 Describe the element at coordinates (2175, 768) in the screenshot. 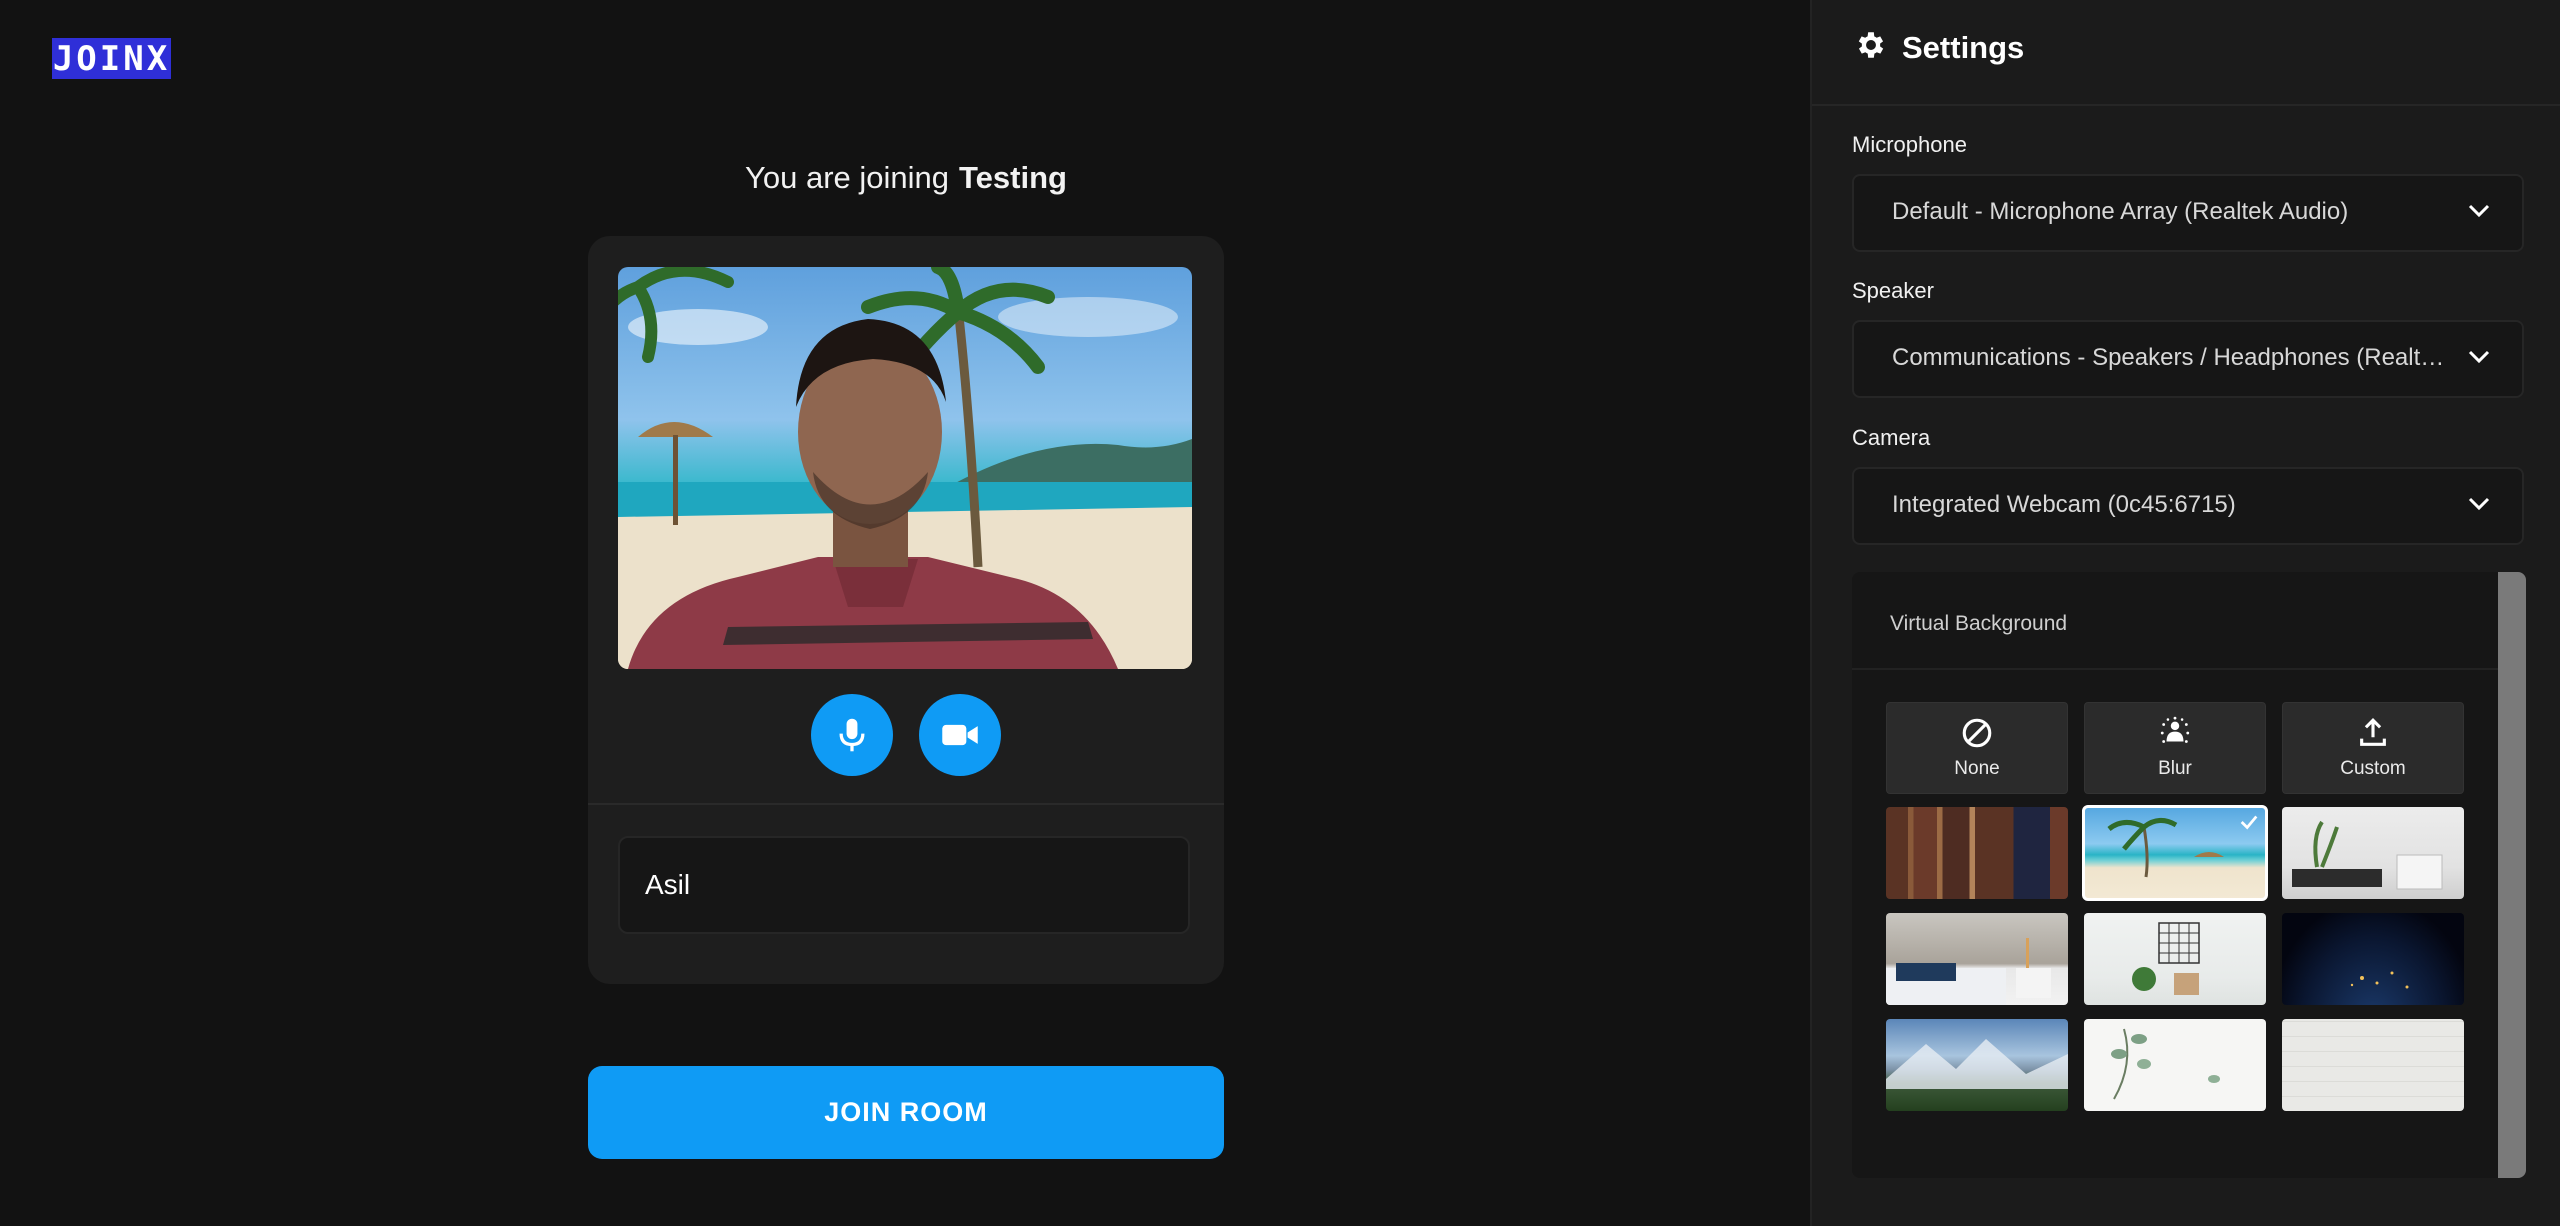

I see `bg-option-blur-label: Blur` at that location.